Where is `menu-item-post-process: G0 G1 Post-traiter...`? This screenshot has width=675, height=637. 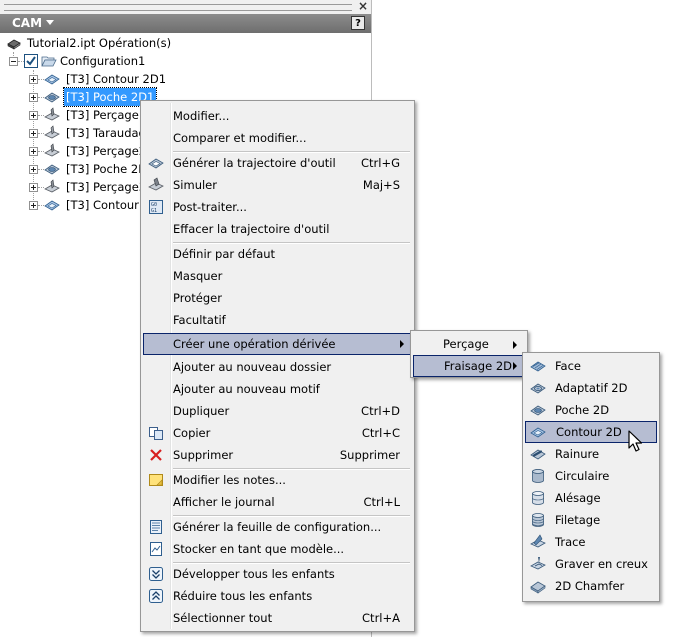
menu-item-post-process: G0 G1 Post-traiter... is located at coordinates (277, 207).